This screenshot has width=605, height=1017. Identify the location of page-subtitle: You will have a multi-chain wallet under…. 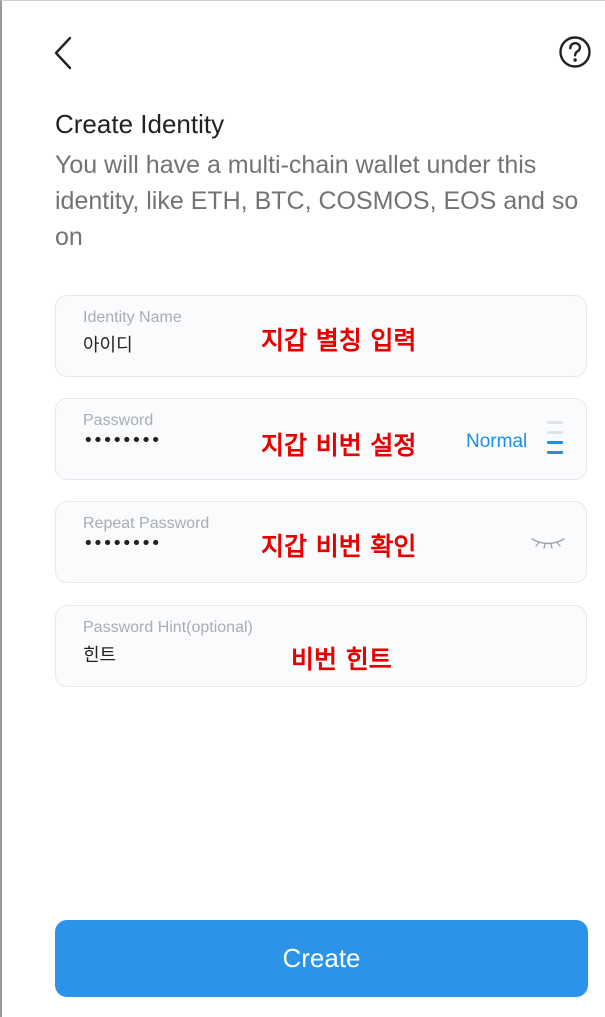
(317, 201).